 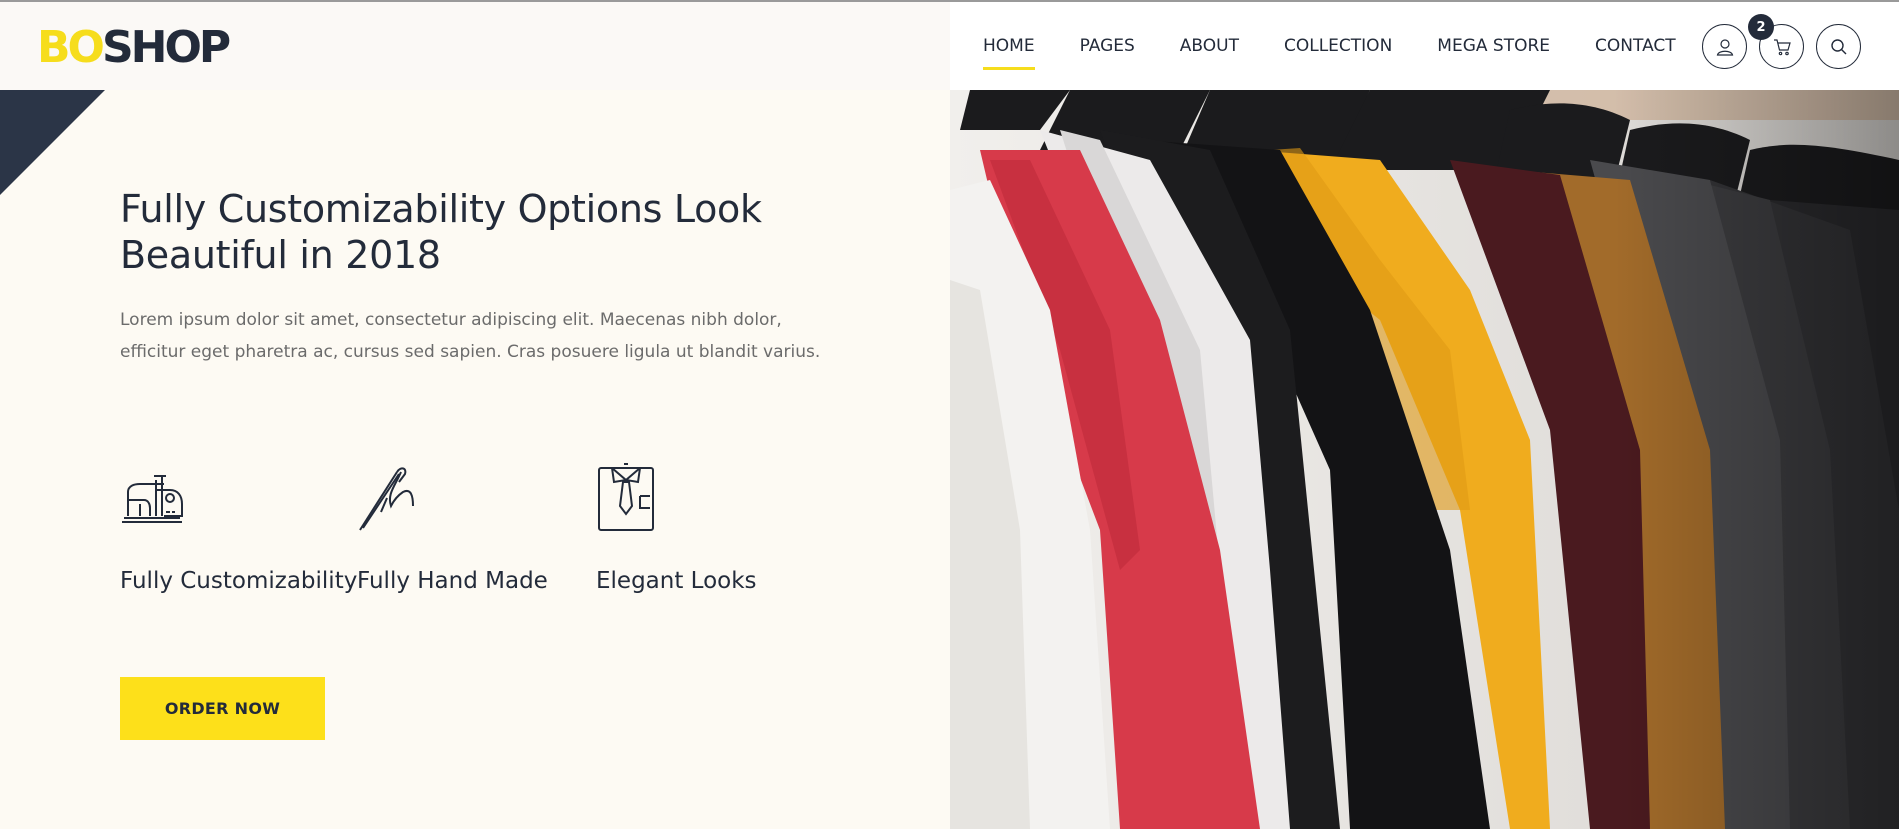 What do you see at coordinates (1209, 46) in the screenshot?
I see `nav-item-about: ABOUT` at bounding box center [1209, 46].